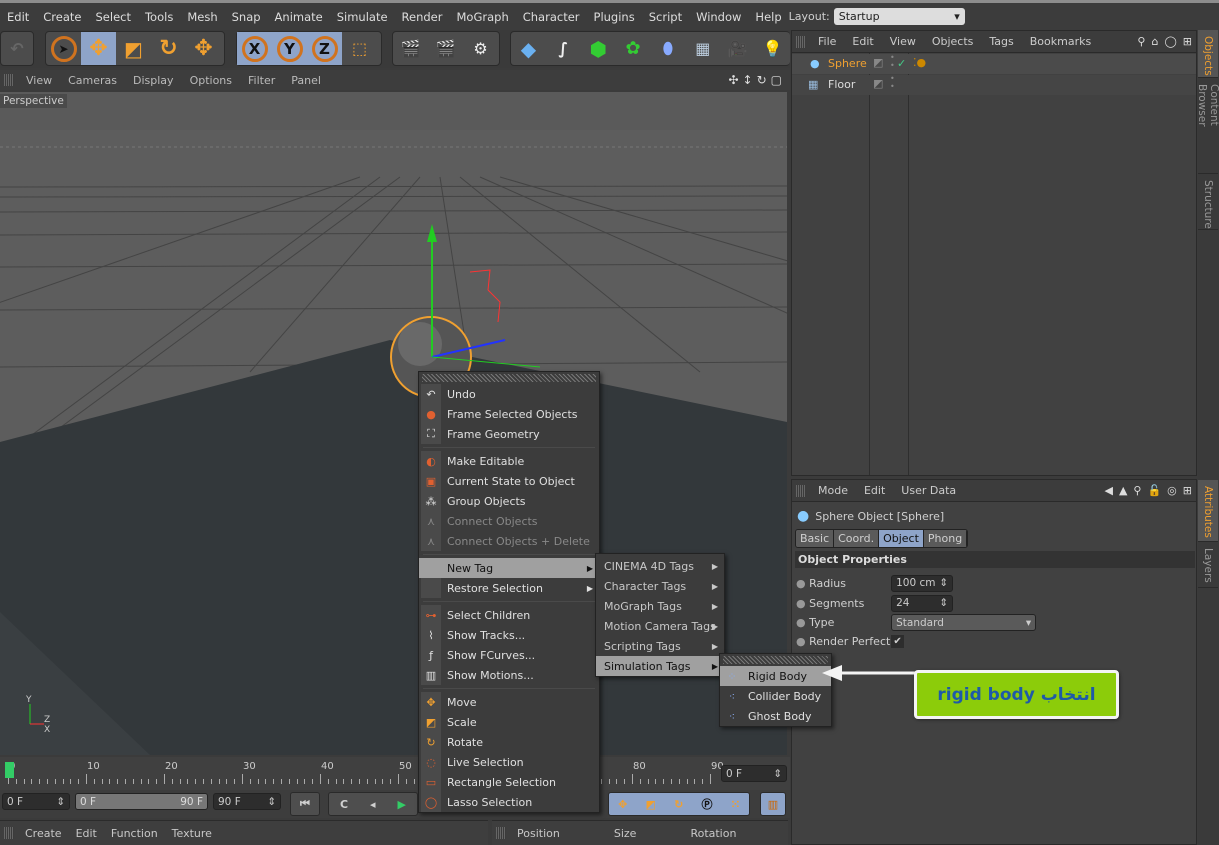  Describe the element at coordinates (953, 41) in the screenshot. I see `objects-menu-objects: Objects` at that location.